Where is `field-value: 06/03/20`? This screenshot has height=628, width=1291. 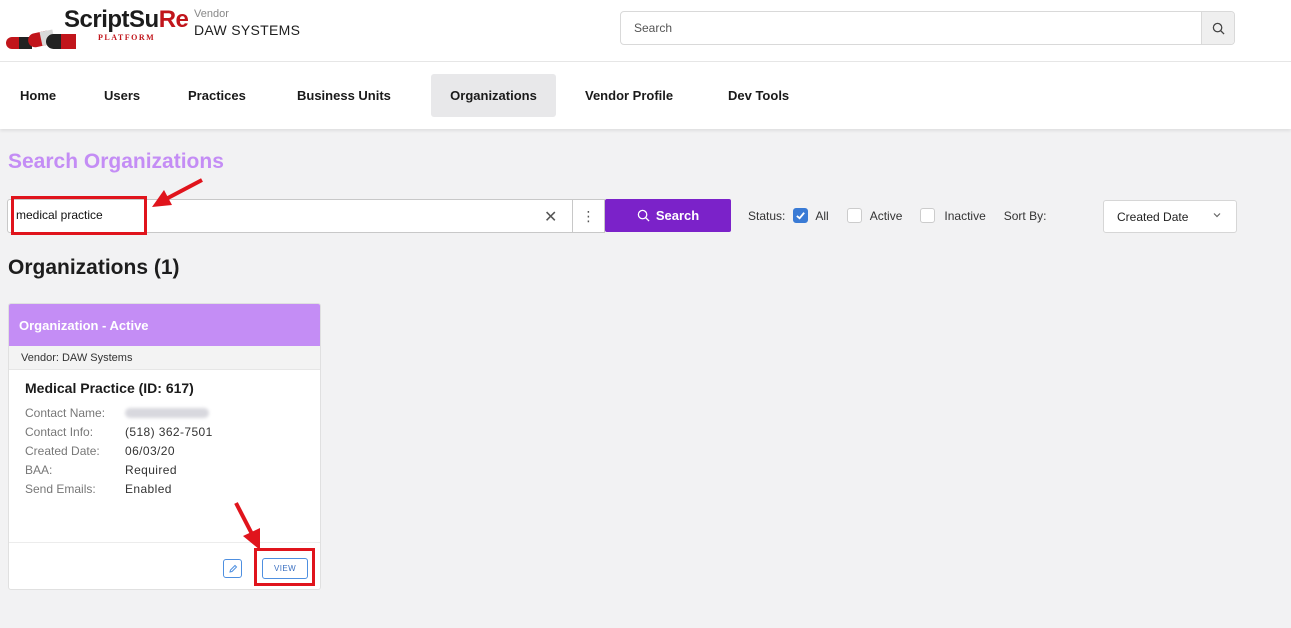
field-value: 06/03/20 is located at coordinates (150, 451).